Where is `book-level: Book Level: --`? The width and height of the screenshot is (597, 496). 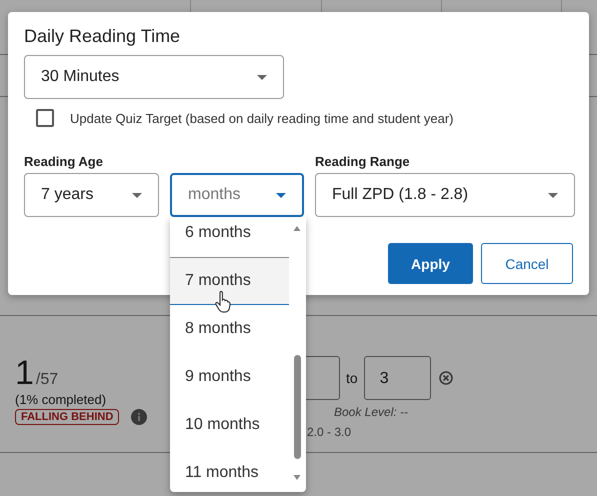
book-level: Book Level: -- is located at coordinates (372, 412).